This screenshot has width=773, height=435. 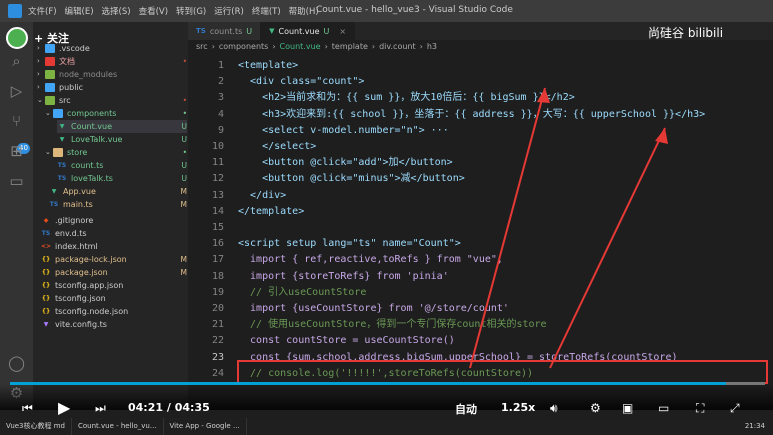 I want to click on brand-watermark: 尚硅谷 bilibili, so click(x=686, y=33).